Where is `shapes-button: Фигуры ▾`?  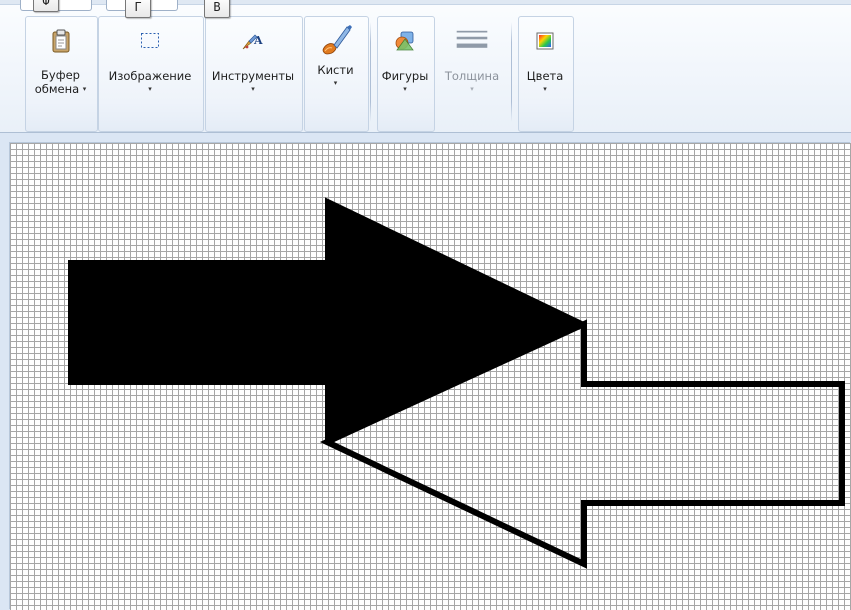
shapes-button: Фигуры ▾ is located at coordinates (405, 62).